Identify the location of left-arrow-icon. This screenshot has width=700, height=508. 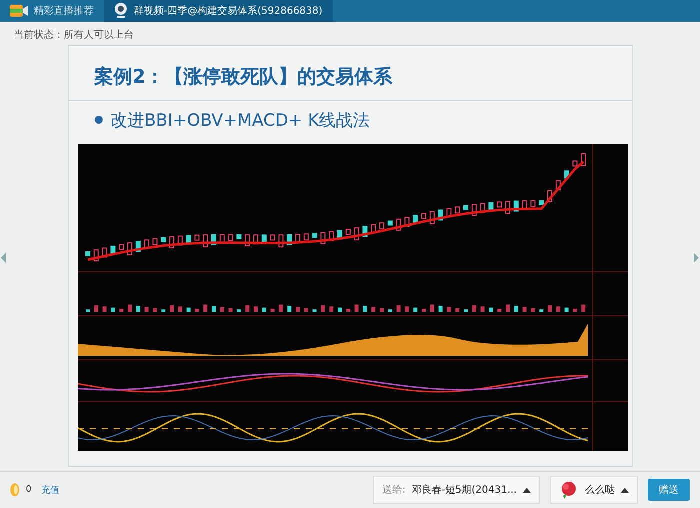
(4, 257).